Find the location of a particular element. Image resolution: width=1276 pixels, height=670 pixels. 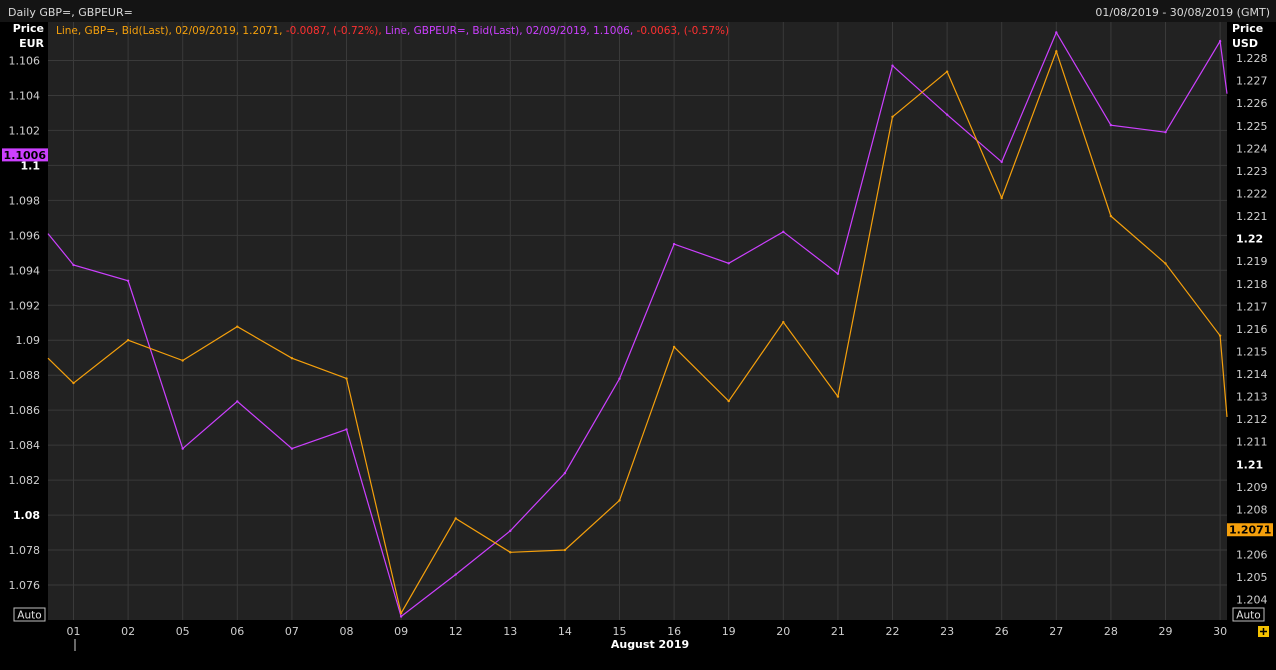

x-tick-label: 26 is located at coordinates (1002, 631).